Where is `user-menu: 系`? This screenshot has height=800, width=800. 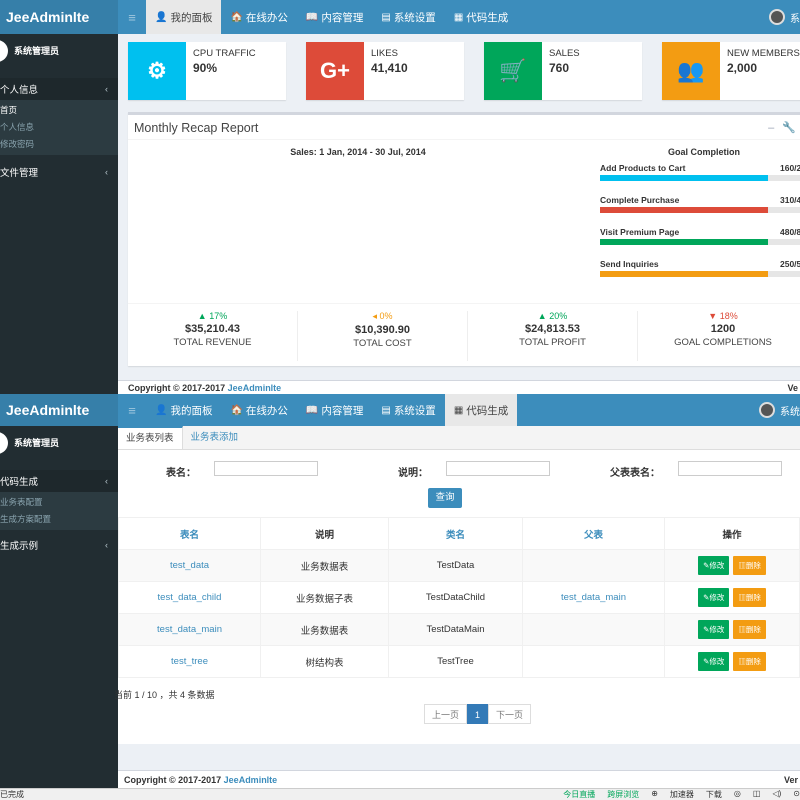
user-menu: 系 is located at coordinates (784, 17).